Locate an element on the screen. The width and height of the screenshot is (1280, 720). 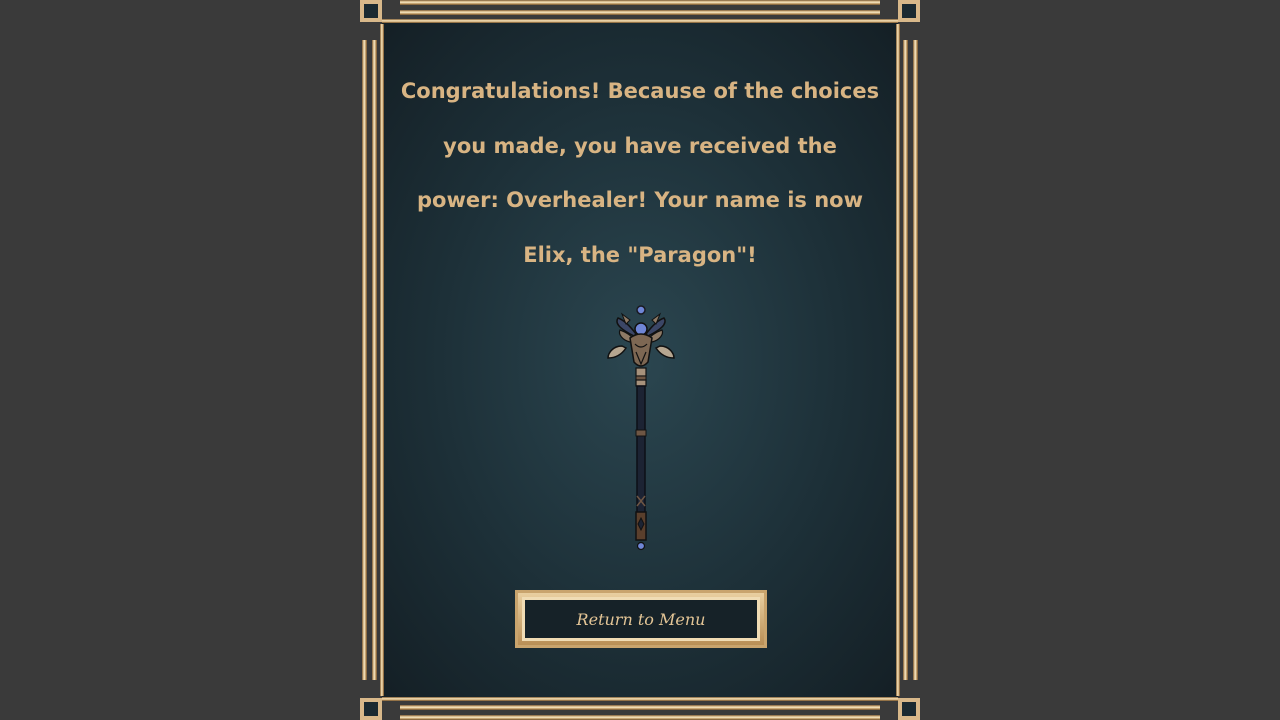
frame-left-outer is located at coordinates (364, 360).